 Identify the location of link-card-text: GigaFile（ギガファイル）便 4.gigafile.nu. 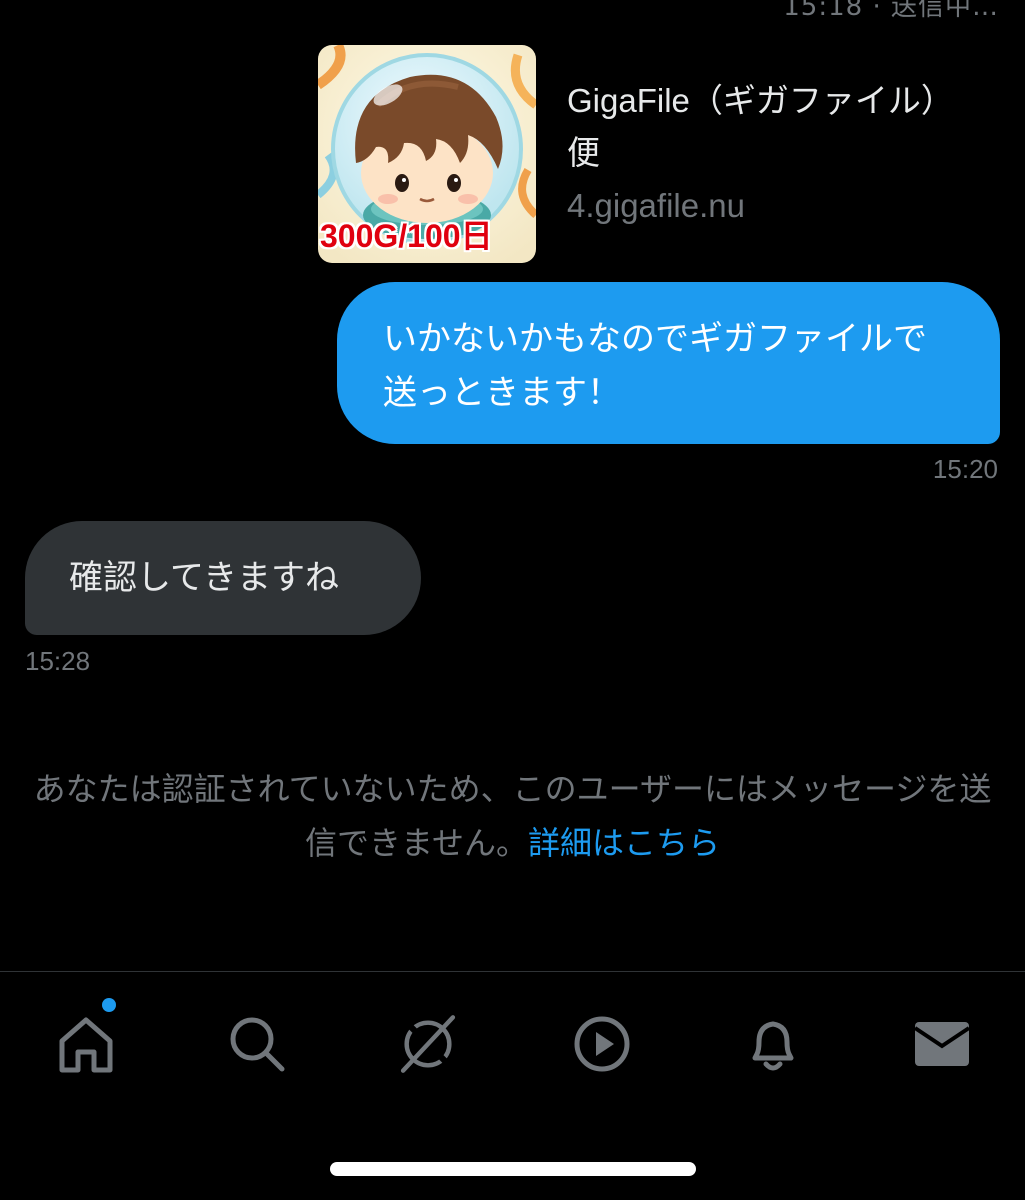
(757, 150).